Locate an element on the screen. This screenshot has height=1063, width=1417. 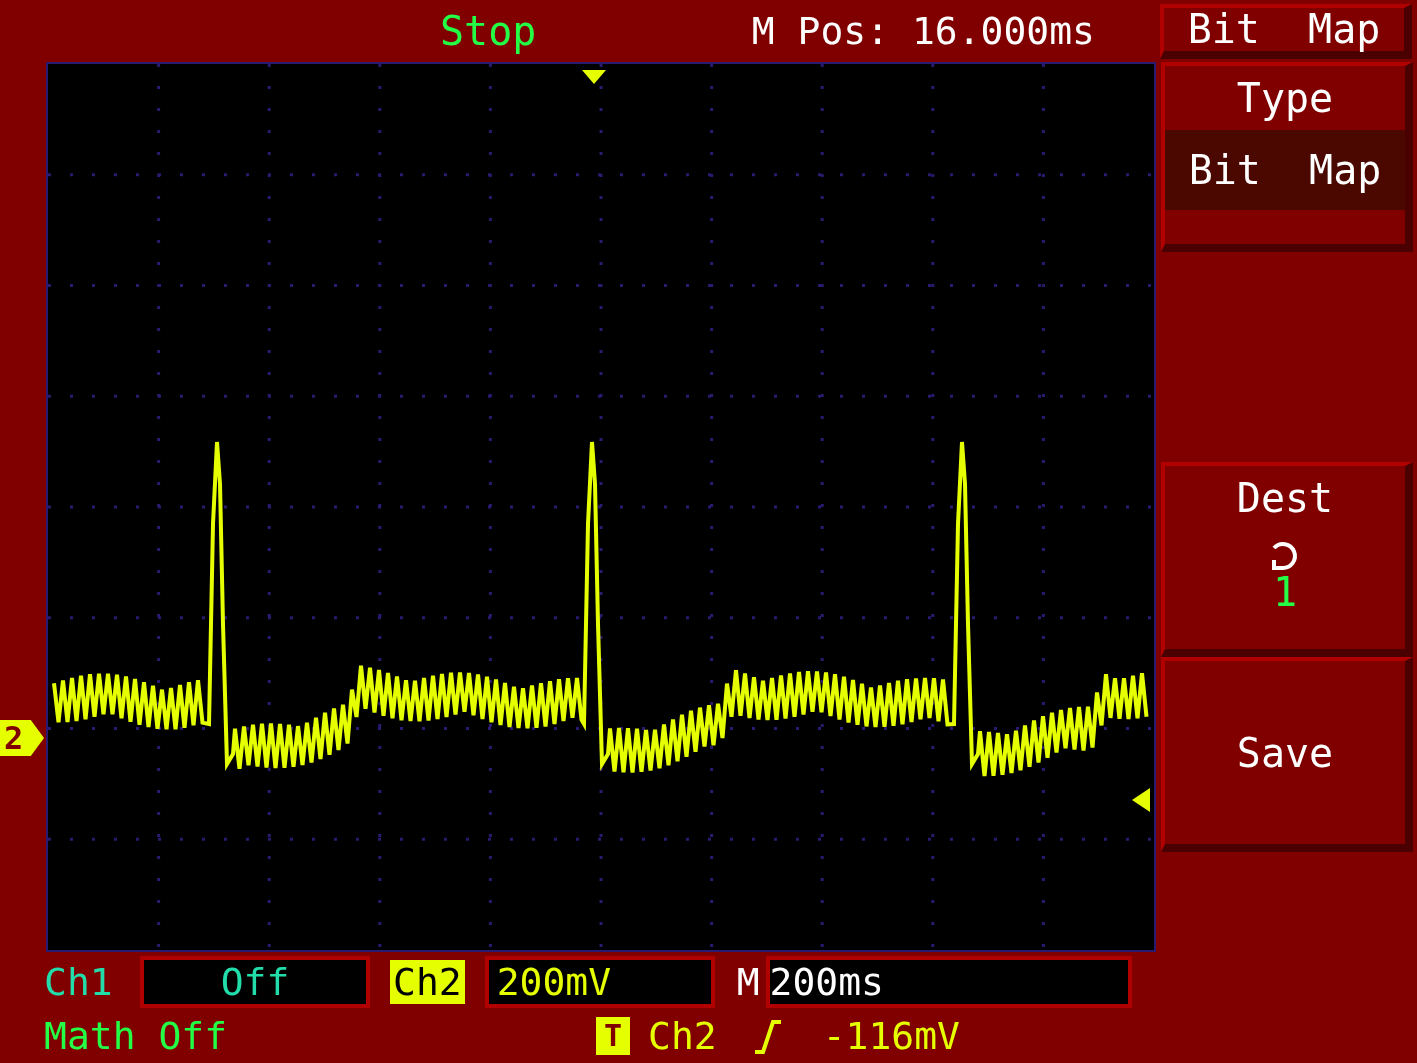
channel-marker: 2 is located at coordinates (22, 738).